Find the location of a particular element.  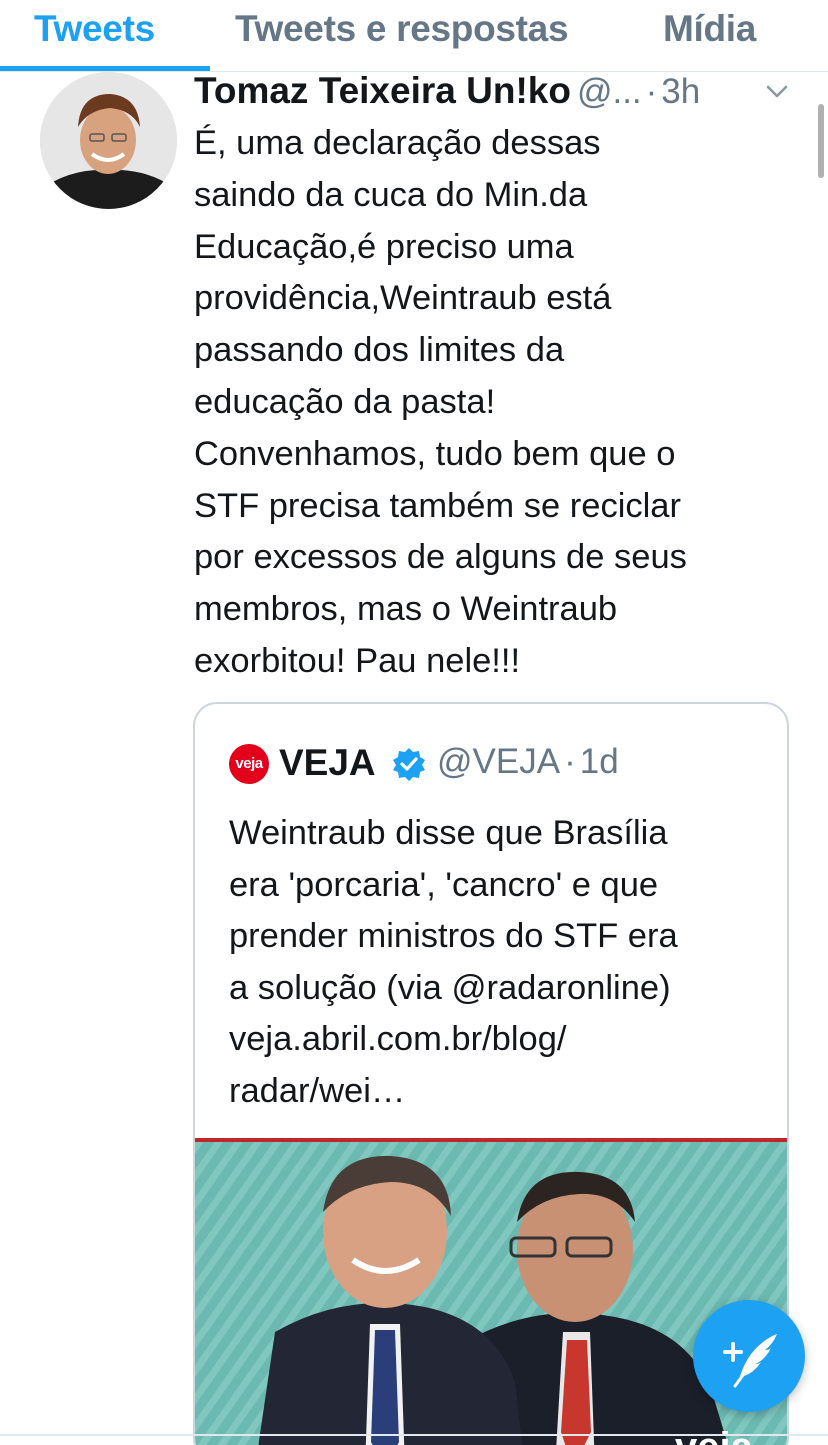

tweet-header: Tomaz Teixeira Un!ko @... · 3h is located at coordinates (494, 92).